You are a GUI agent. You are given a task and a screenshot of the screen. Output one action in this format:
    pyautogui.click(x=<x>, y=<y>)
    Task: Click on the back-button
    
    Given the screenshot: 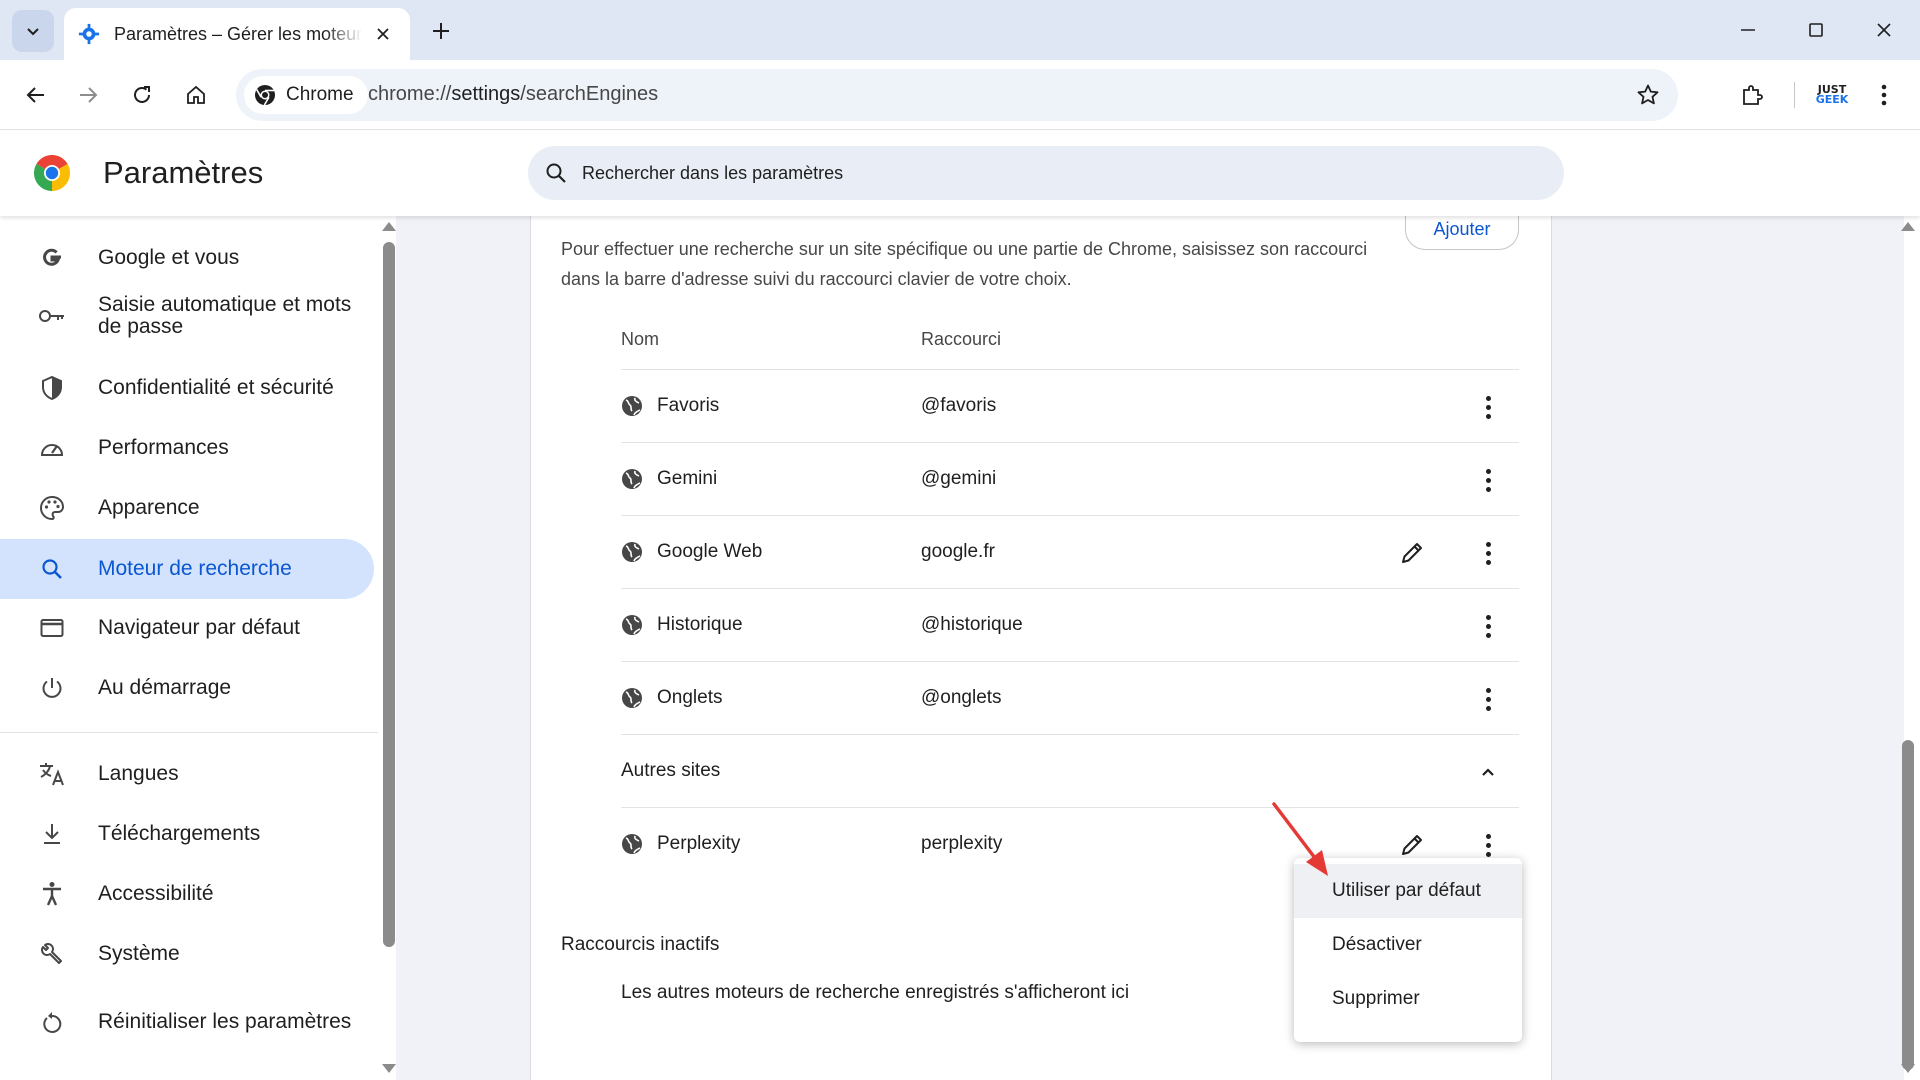 What is the action you would take?
    pyautogui.click(x=36, y=95)
    